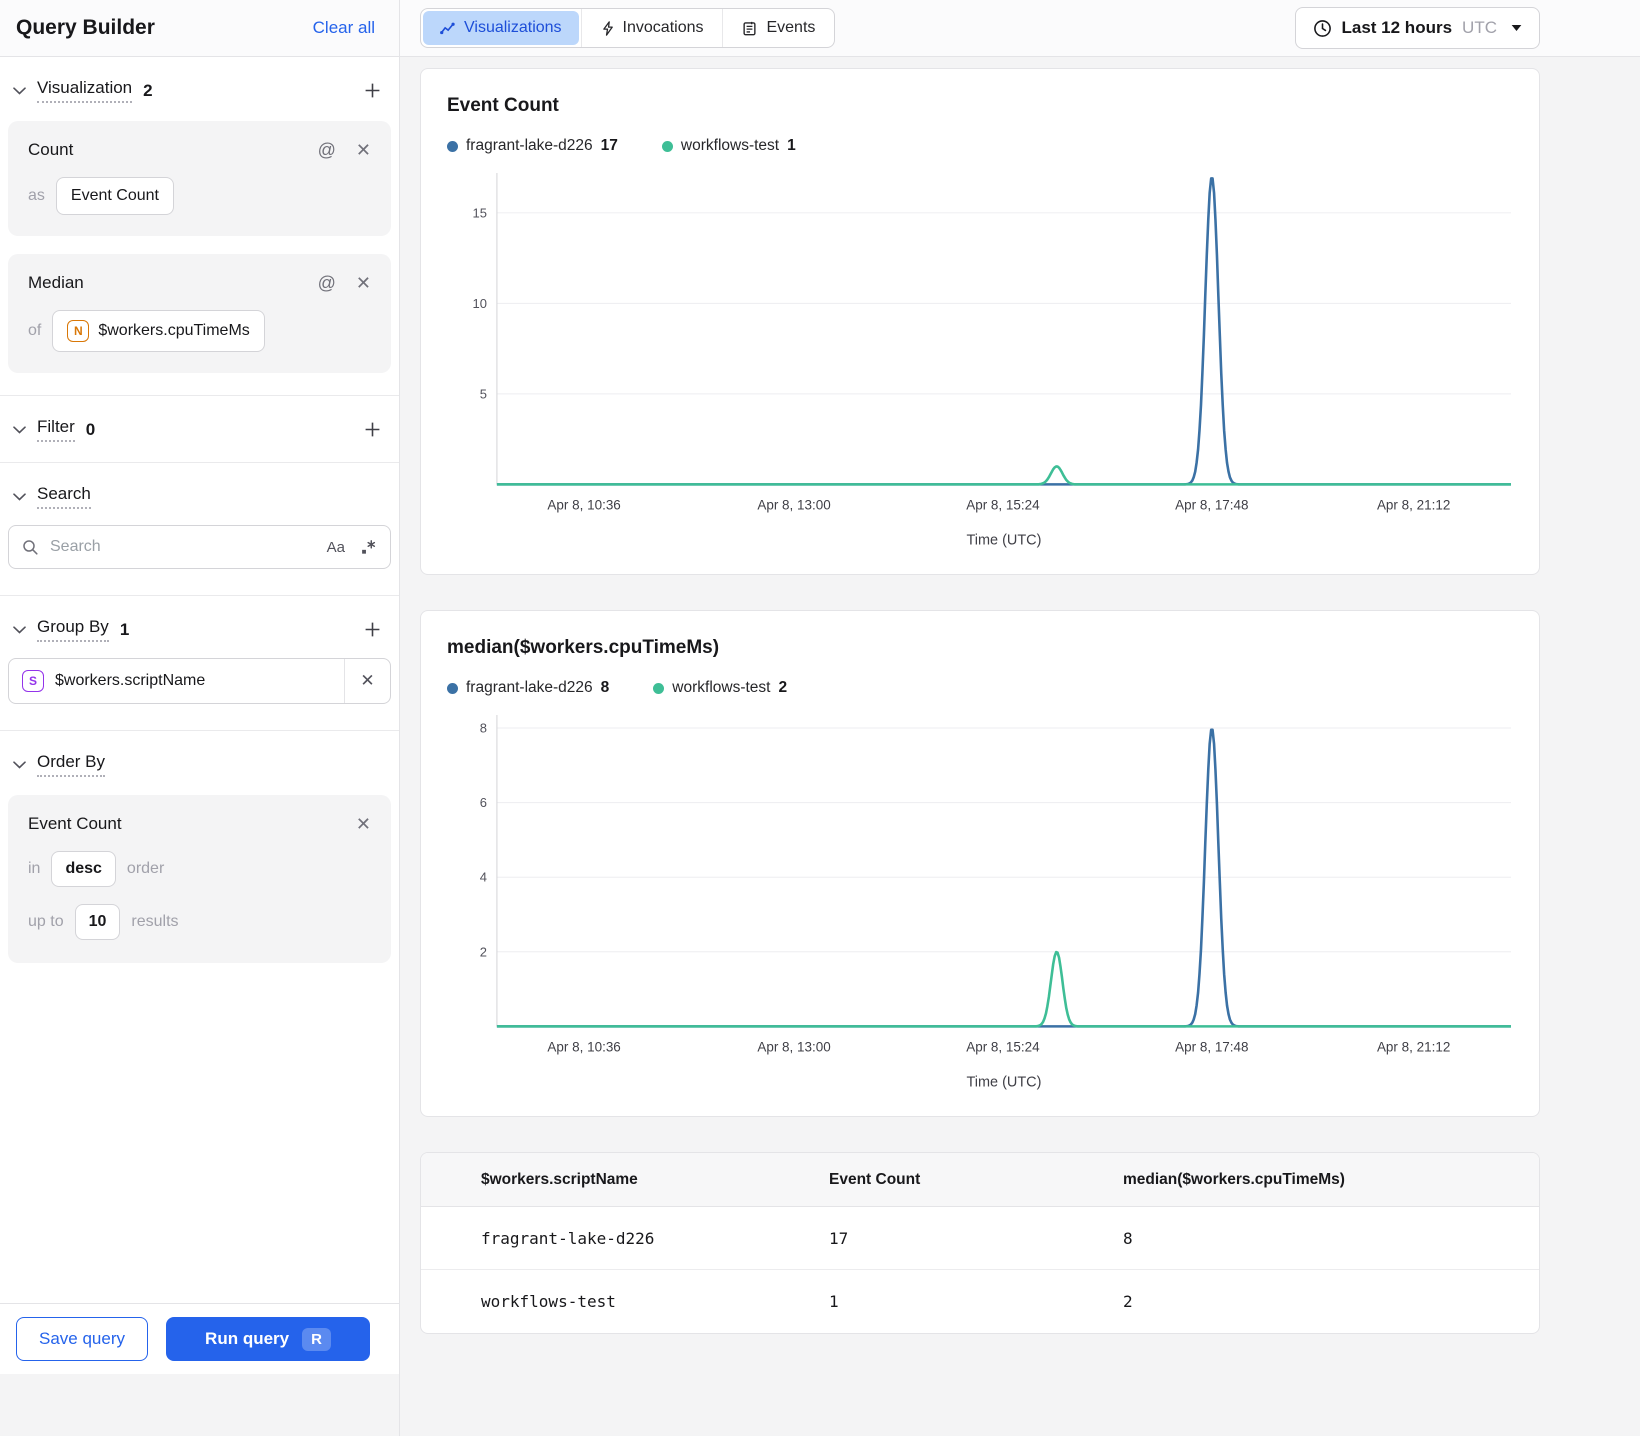 This screenshot has width=1640, height=1436. Describe the element at coordinates (1003, 1083) in the screenshot. I see `x-axis-label: Time (UTC)` at that location.